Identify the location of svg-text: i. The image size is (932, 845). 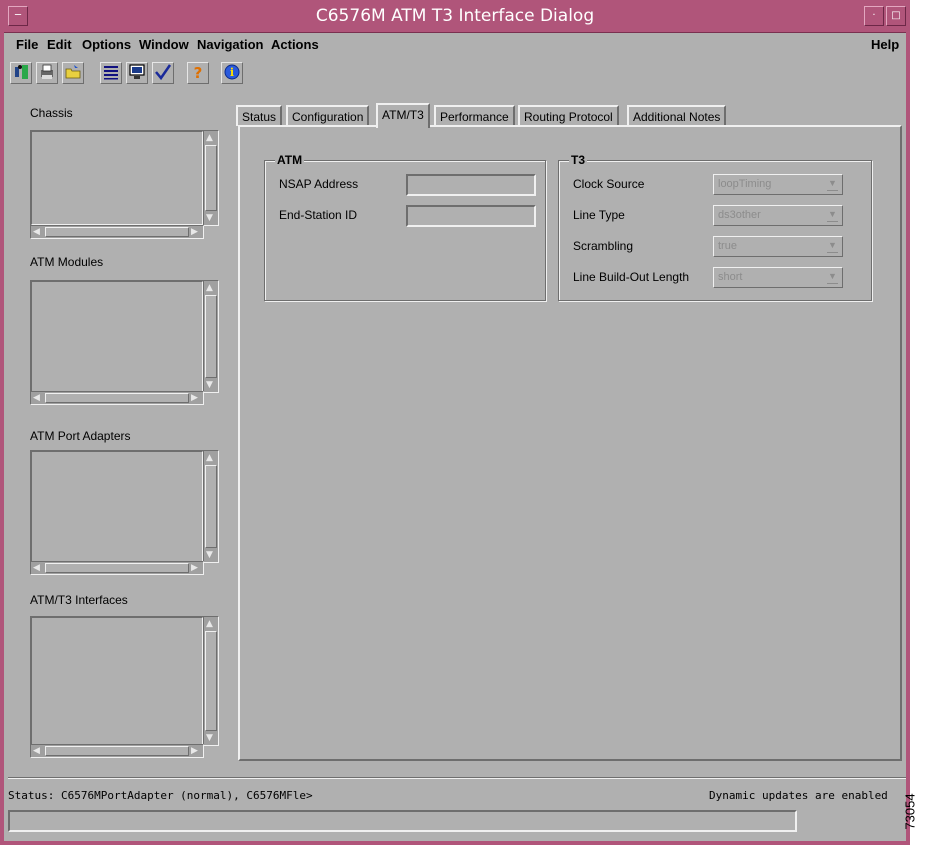
(232, 72).